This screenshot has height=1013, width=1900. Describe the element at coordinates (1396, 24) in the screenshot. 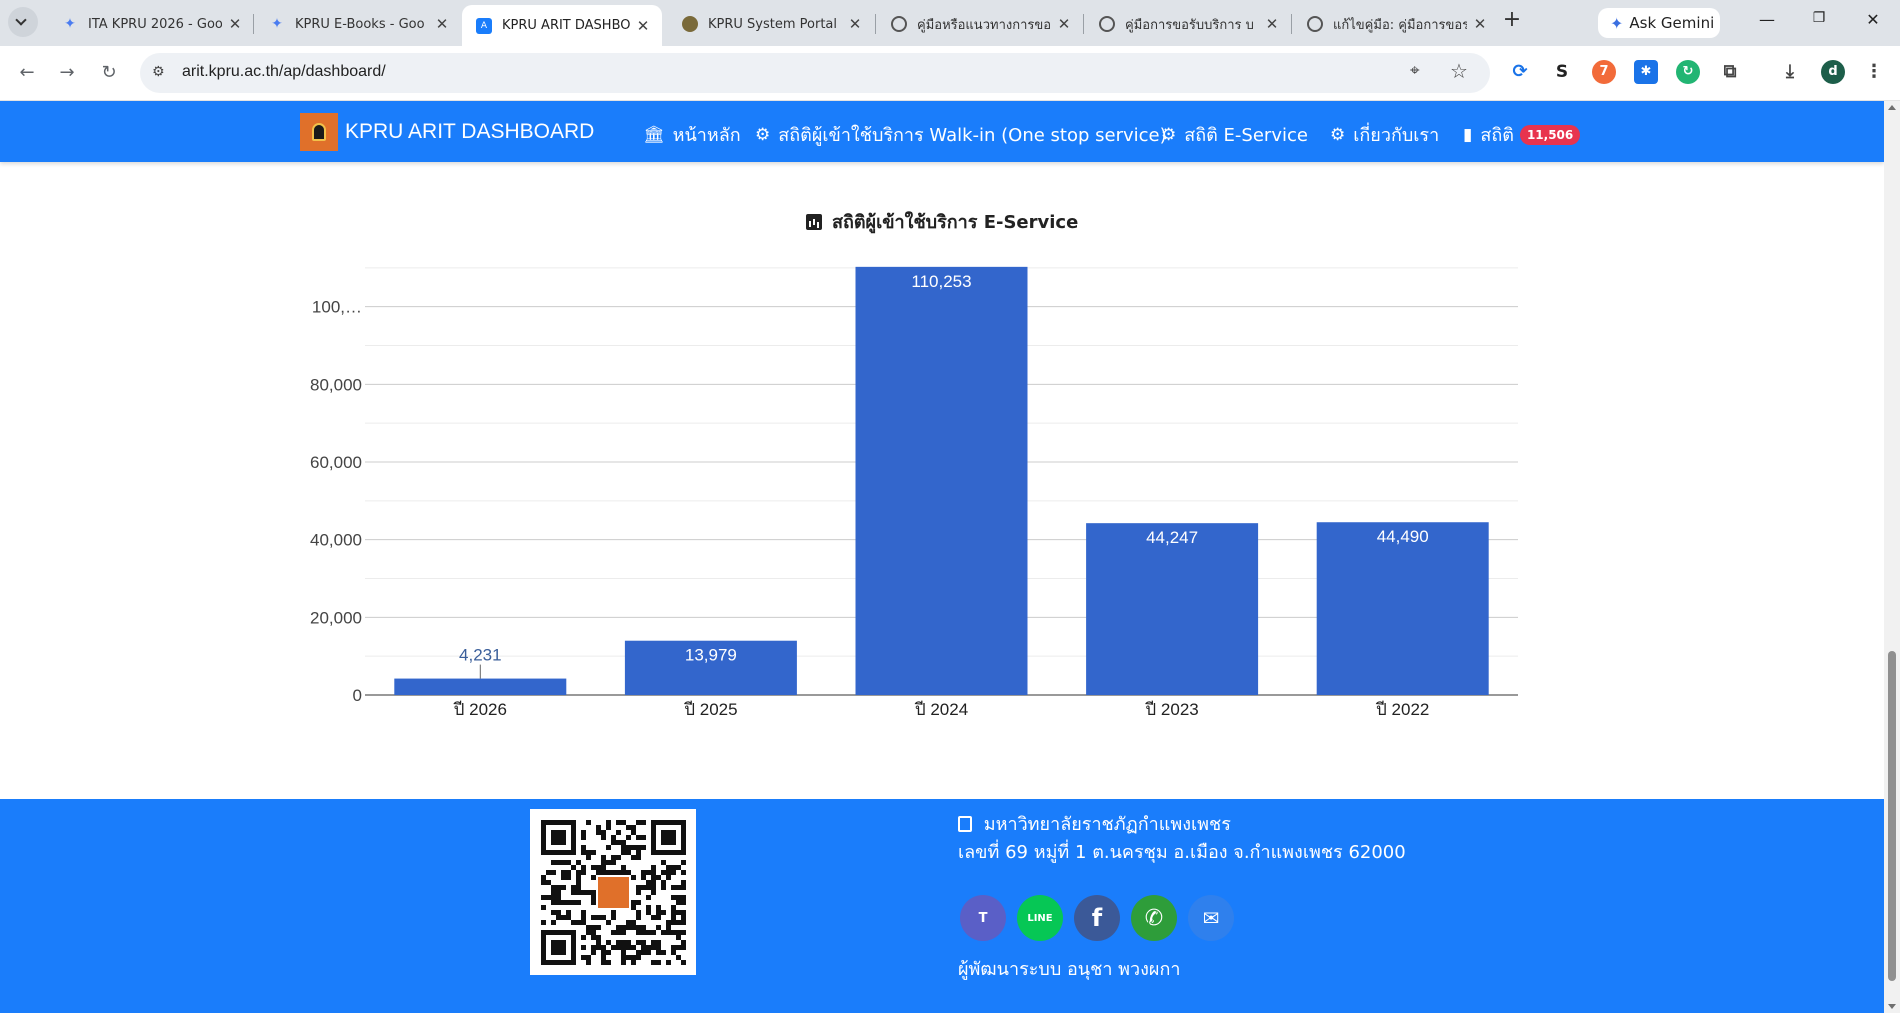

I see `browser-tab: แก้ไขคู่มือ: คู่มือการขอร ✕` at that location.